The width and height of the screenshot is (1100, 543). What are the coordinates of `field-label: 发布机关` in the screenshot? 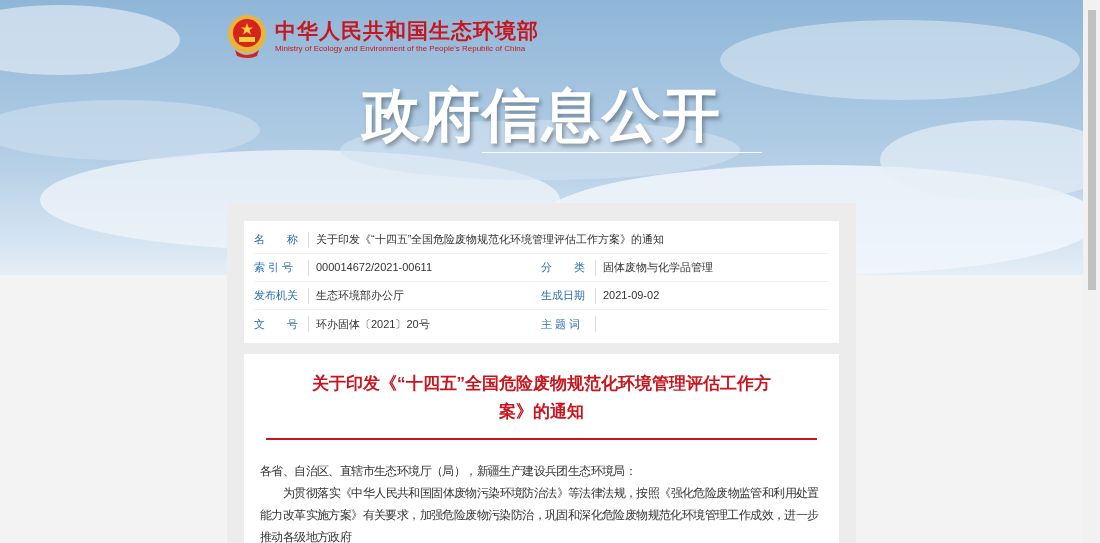 It's located at (276, 296).